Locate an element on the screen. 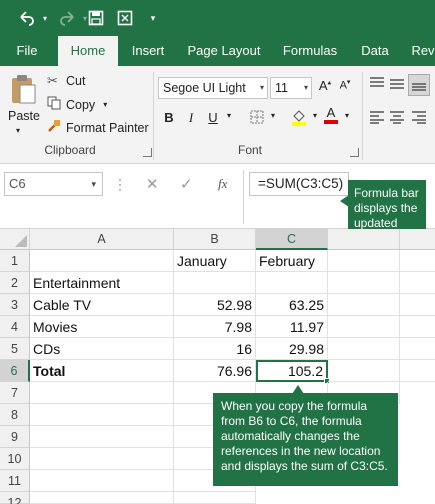 This screenshot has width=435, height=504. tab-formulas: Formulas is located at coordinates (310, 51).